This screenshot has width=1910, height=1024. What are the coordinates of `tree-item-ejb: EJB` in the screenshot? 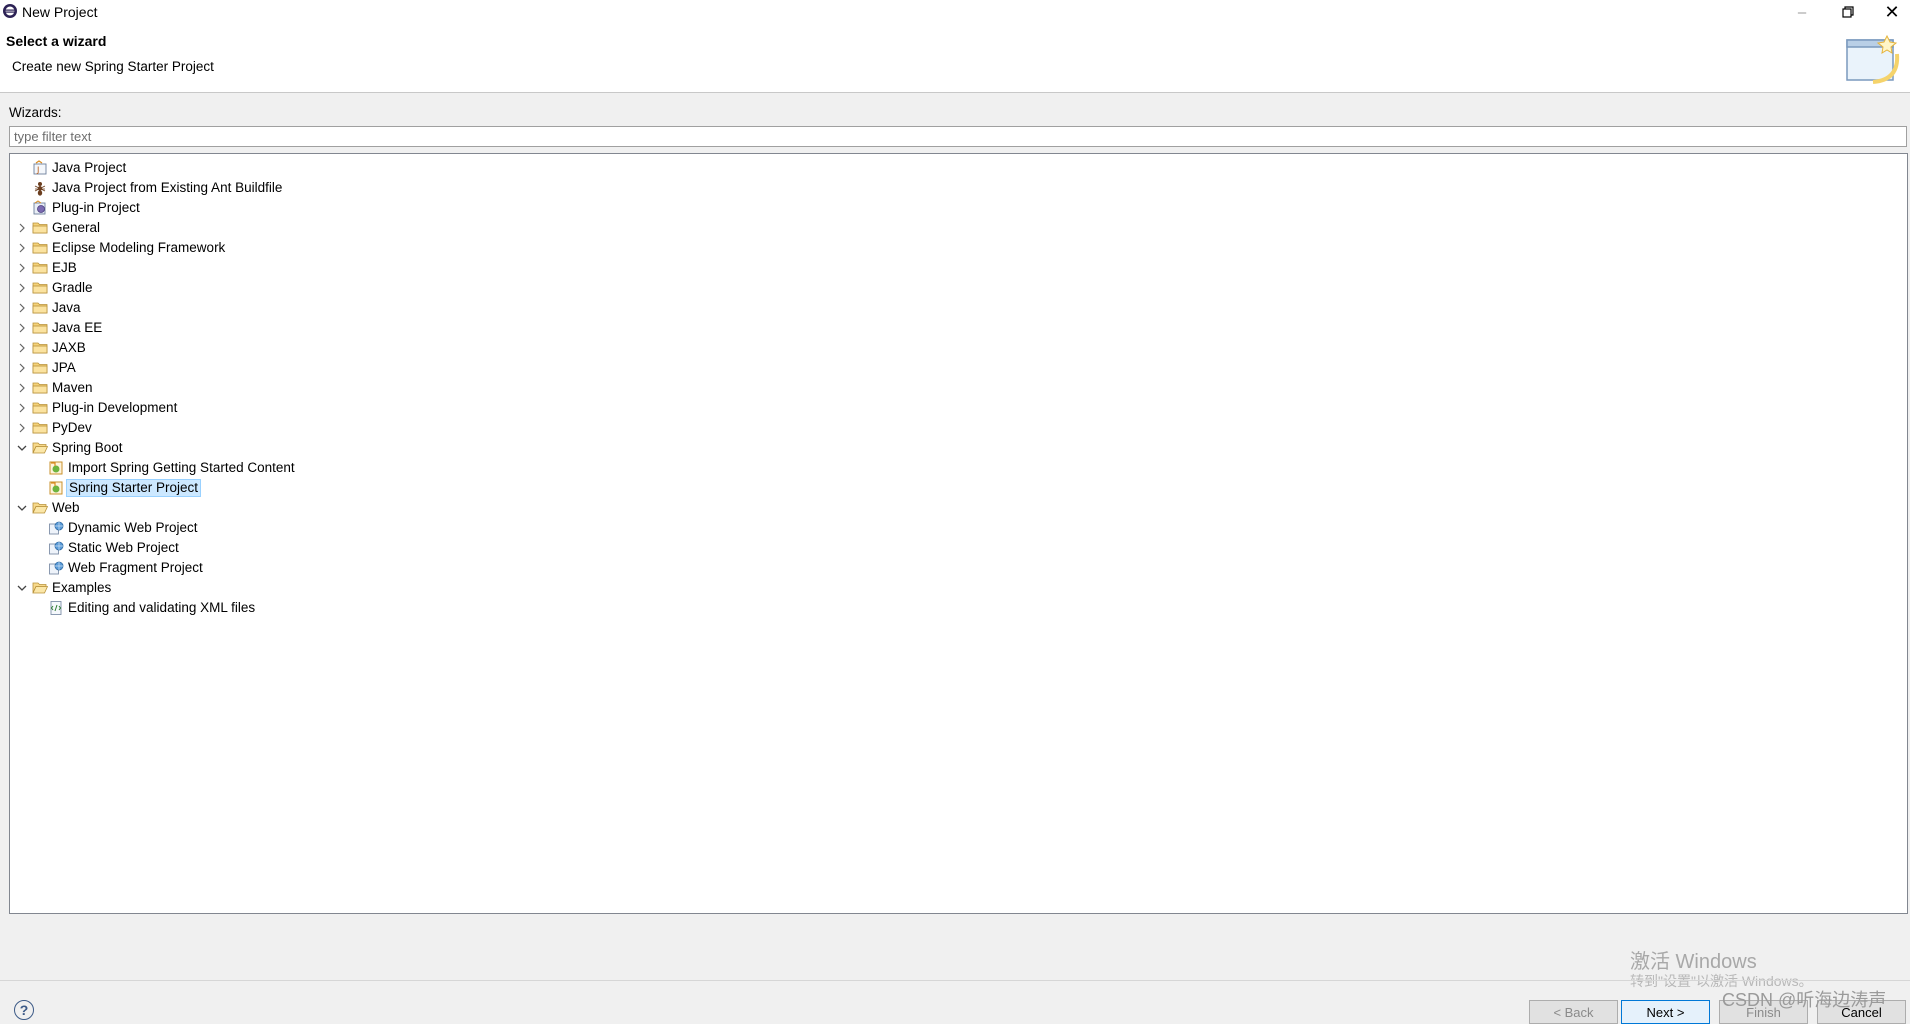 It's located at (958, 268).